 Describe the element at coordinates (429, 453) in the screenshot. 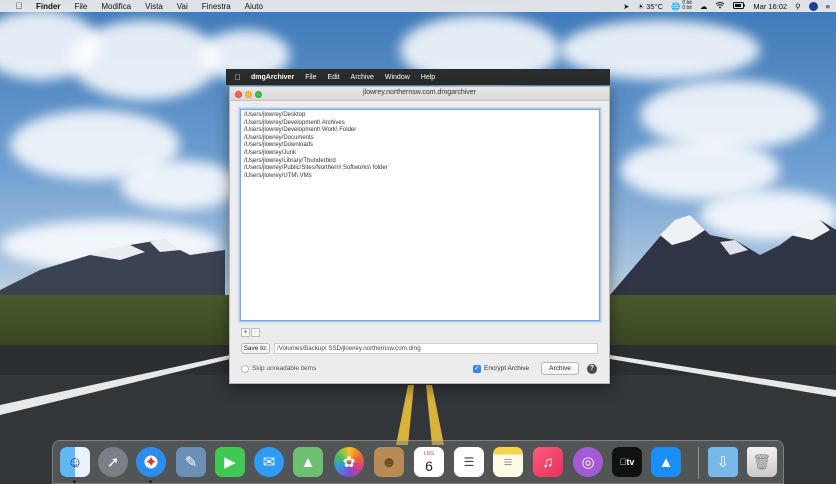

I see `calendar-month: LUG` at that location.